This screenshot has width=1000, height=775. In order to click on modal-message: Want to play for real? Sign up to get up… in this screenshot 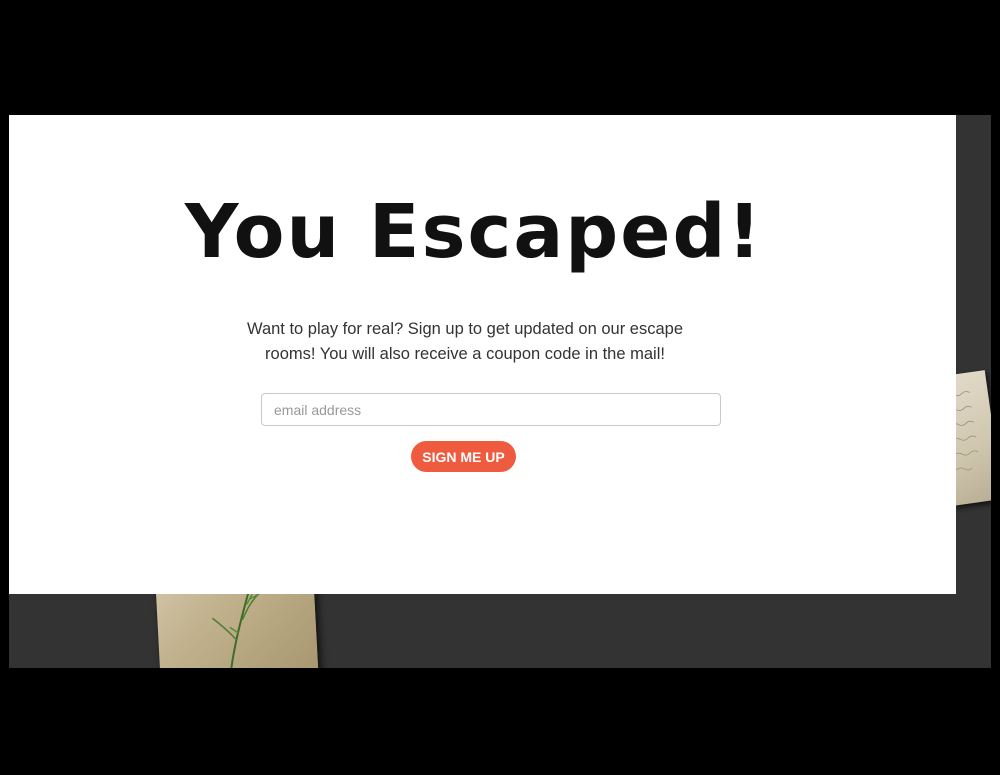, I will do `click(464, 341)`.